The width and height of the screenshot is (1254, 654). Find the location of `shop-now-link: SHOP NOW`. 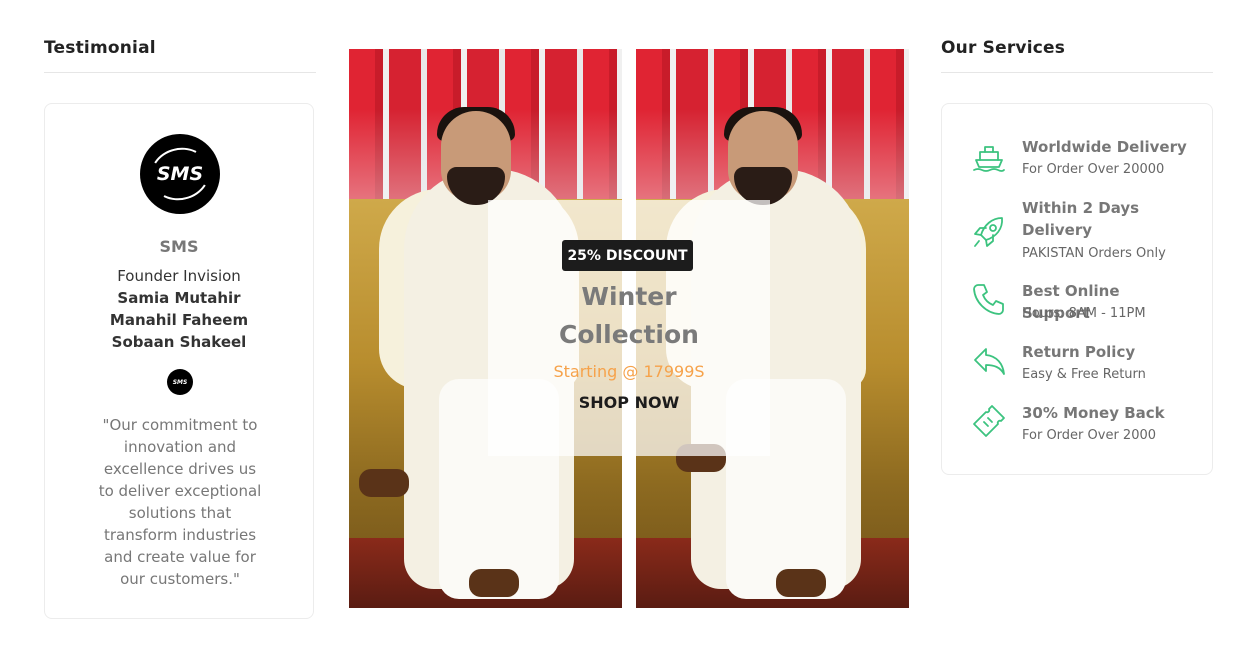

shop-now-link: SHOP NOW is located at coordinates (629, 402).